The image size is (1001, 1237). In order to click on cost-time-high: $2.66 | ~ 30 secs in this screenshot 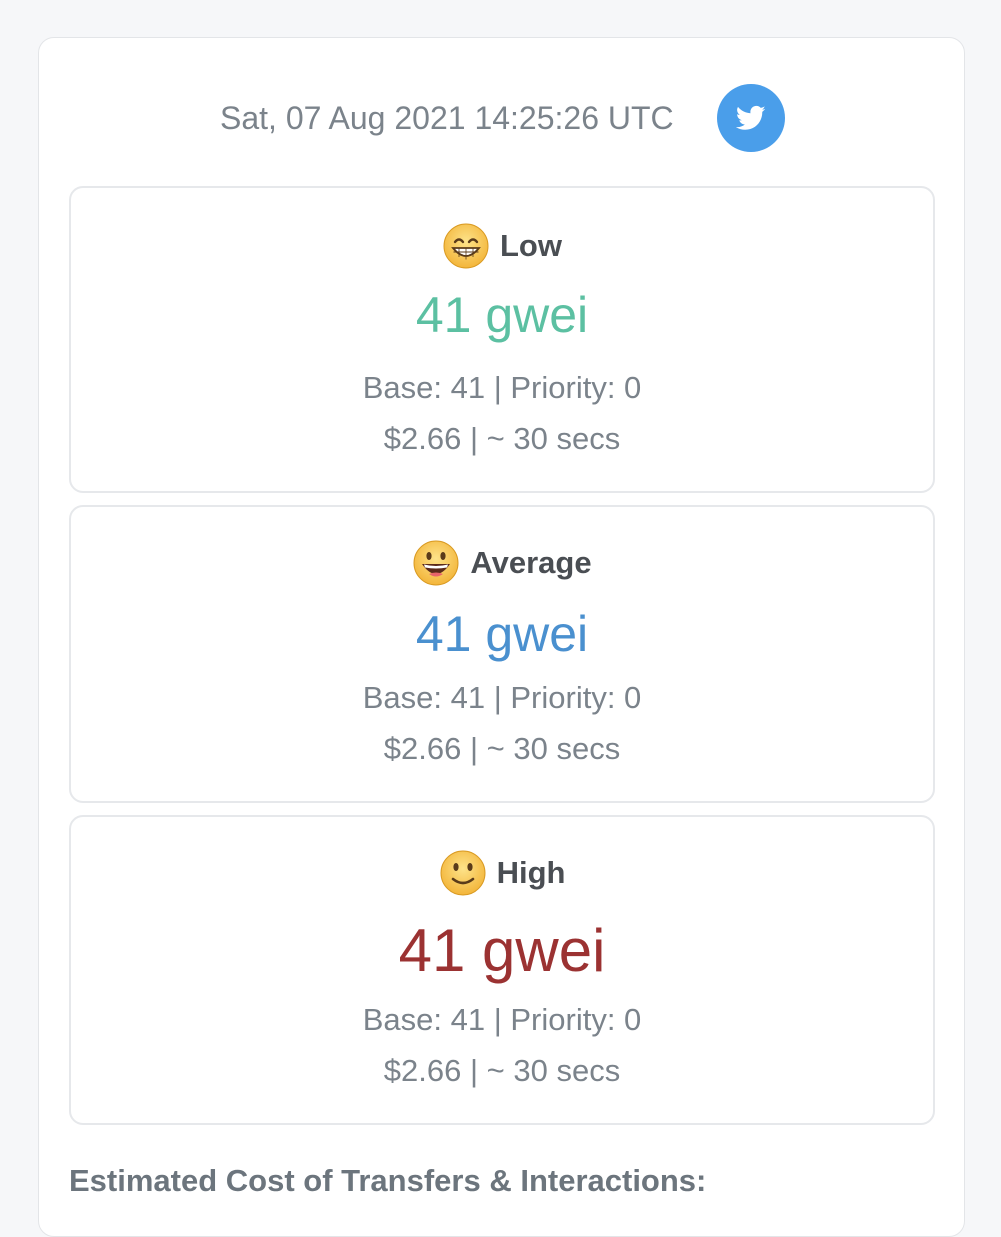, I will do `click(502, 1070)`.